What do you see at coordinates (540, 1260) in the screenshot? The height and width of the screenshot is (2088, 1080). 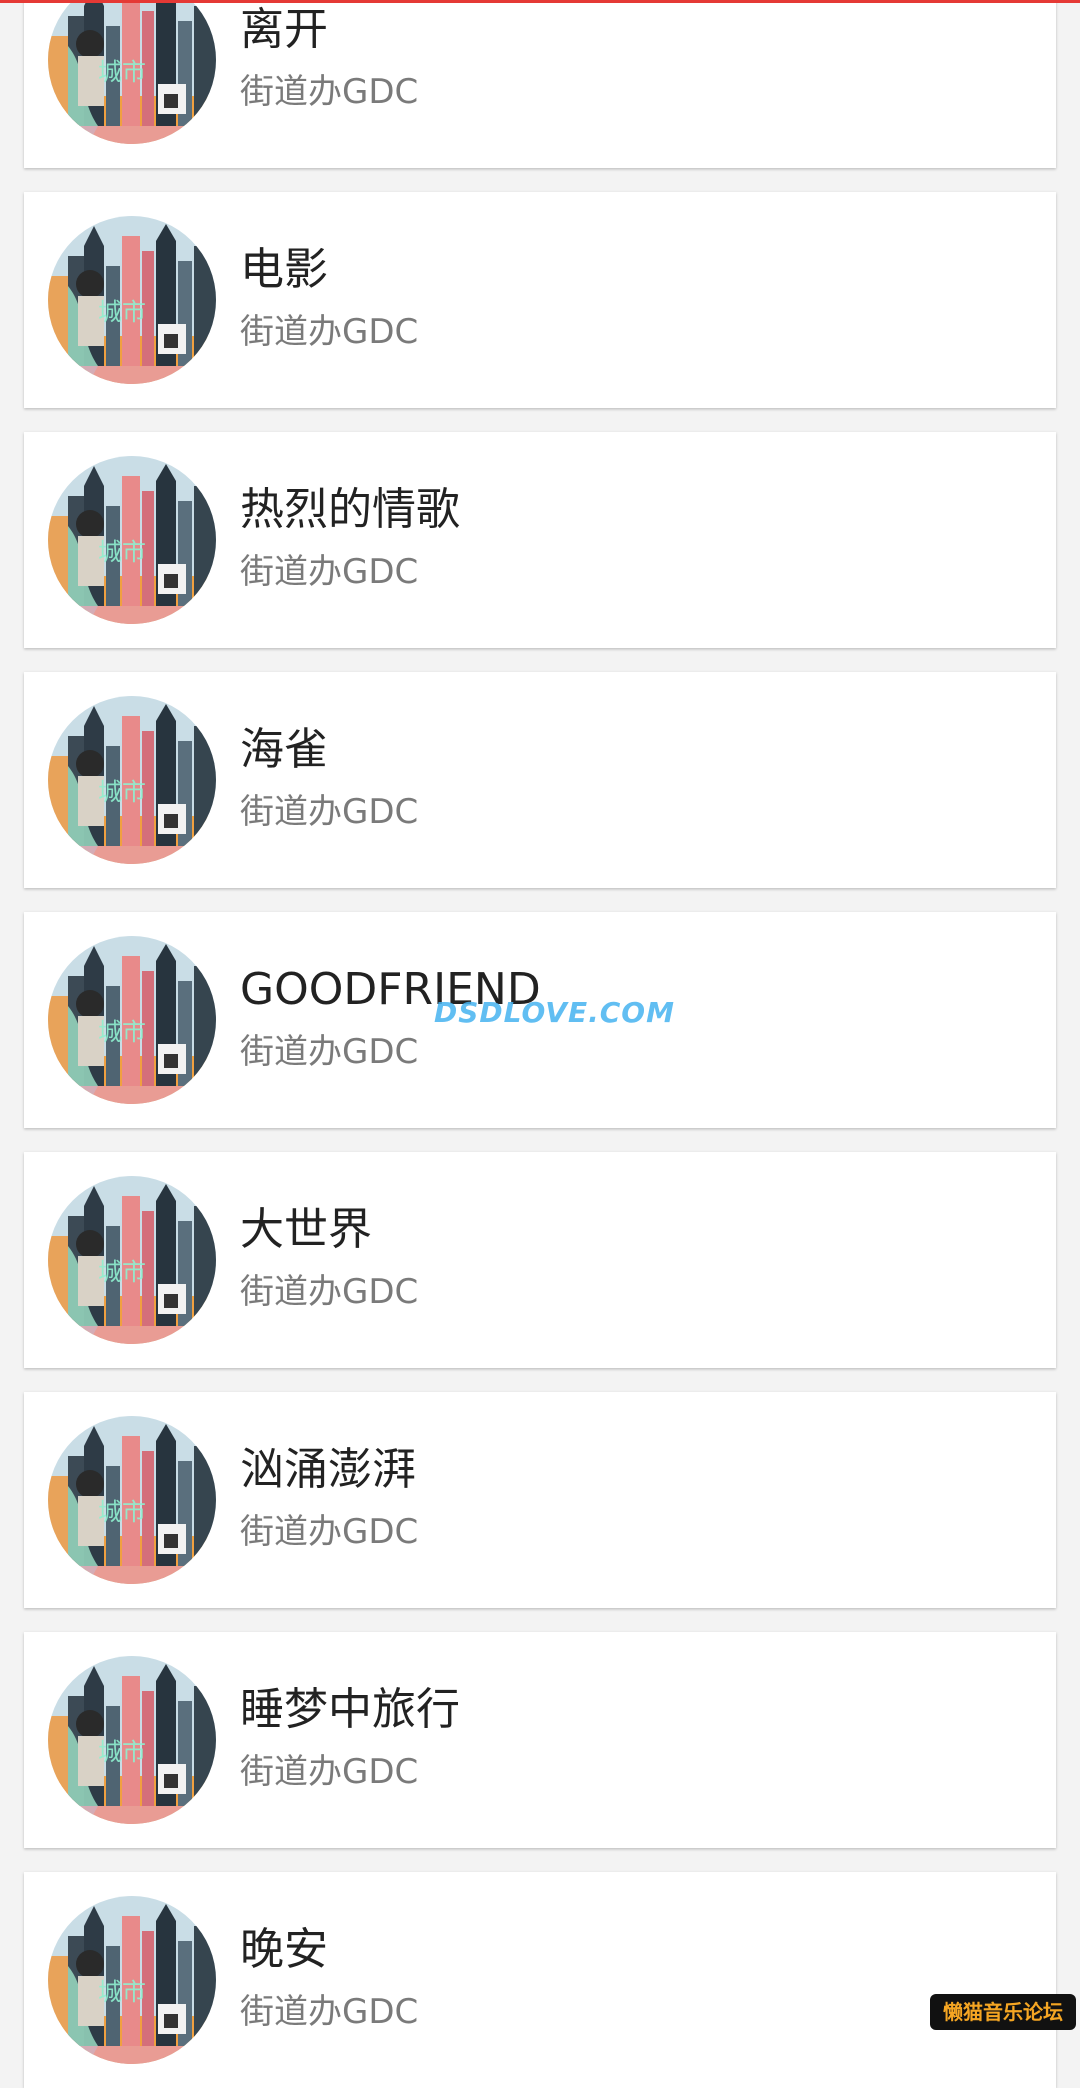 I see `song-card: 城市 大世界街道办GDC` at bounding box center [540, 1260].